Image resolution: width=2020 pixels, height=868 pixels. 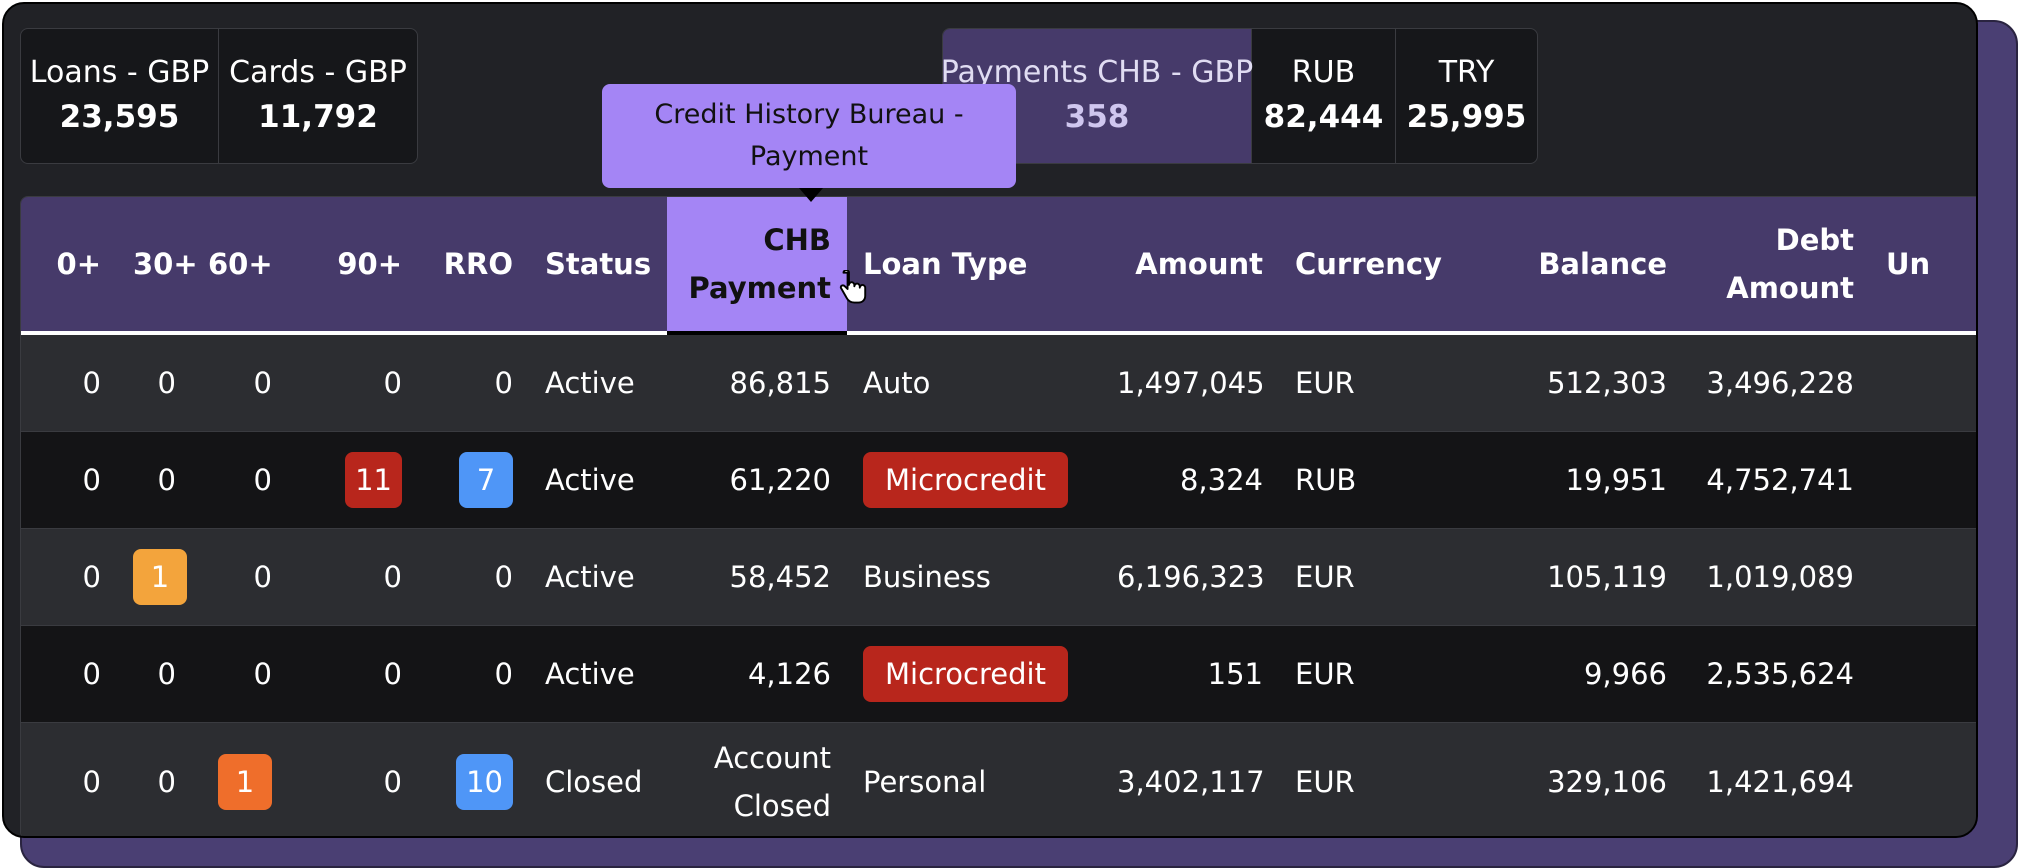 I want to click on delinquency-badge: 11, so click(x=373, y=480).